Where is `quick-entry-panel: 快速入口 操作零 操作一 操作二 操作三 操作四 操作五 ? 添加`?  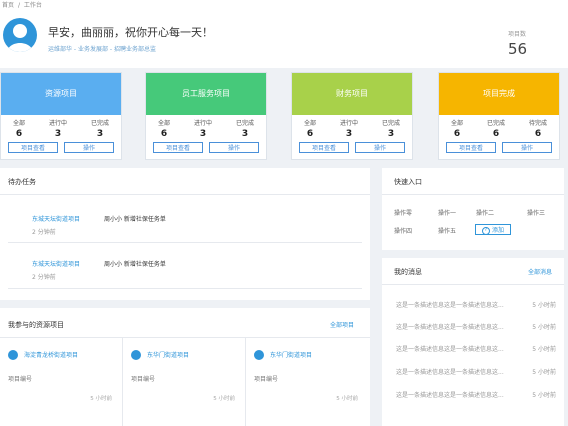
quick-entry-panel: 快速入口 操作零 操作一 操作二 操作三 操作四 操作五 ? 添加 is located at coordinates (473, 209).